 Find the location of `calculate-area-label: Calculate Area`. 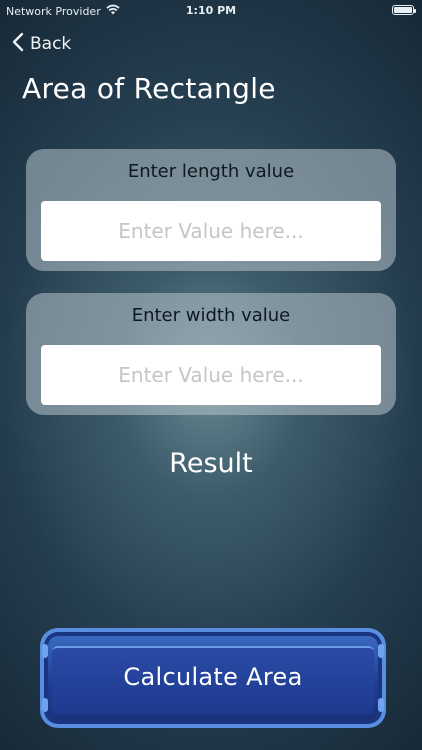

calculate-area-label: Calculate Area is located at coordinates (213, 677).